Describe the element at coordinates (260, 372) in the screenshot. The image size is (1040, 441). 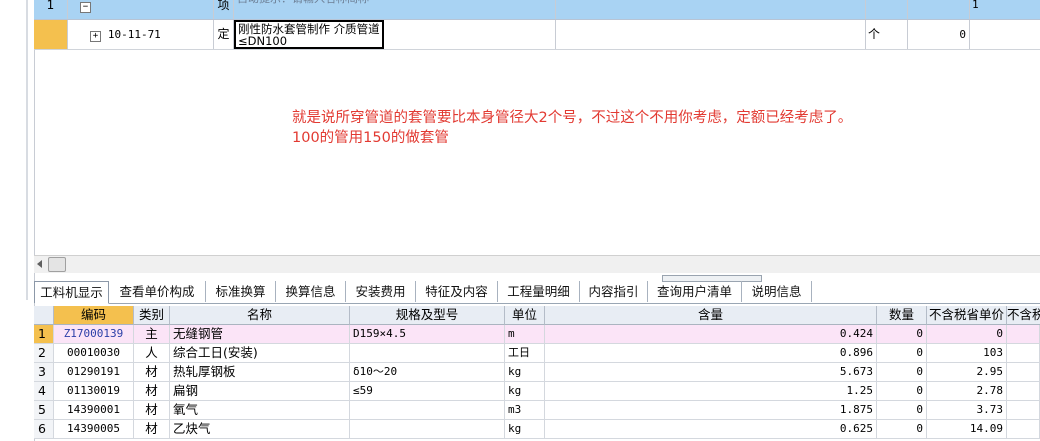
I see `name-cell: 热轧厚钢板` at that location.